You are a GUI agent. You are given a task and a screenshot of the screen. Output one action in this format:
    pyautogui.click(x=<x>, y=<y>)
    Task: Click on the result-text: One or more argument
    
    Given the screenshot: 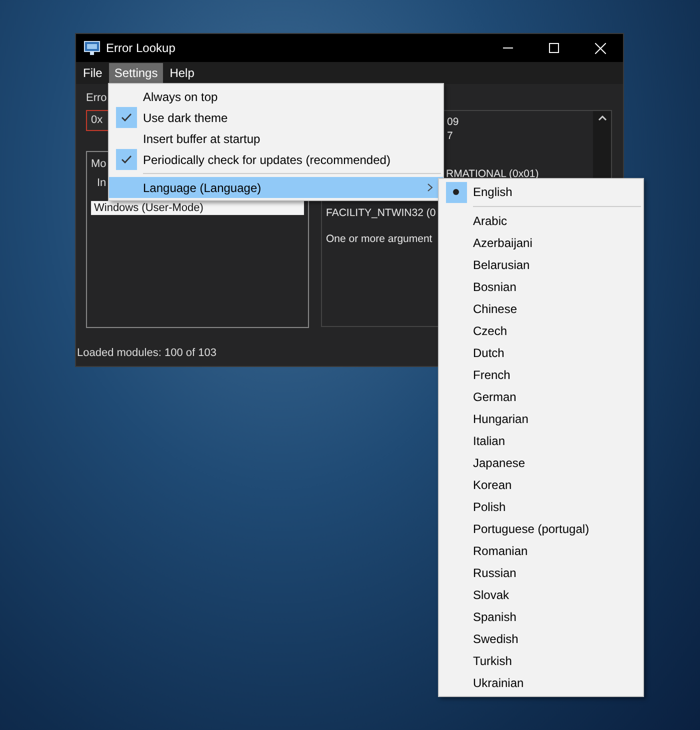 What is the action you would take?
    pyautogui.click(x=379, y=239)
    